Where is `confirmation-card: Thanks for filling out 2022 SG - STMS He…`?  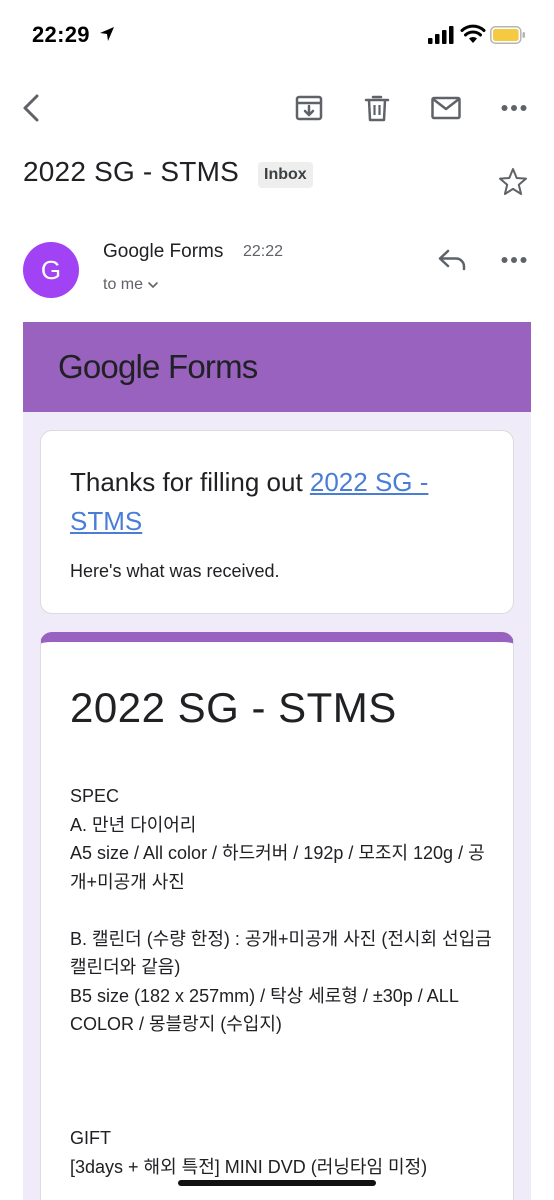 confirmation-card: Thanks for filling out 2022 SG - STMS He… is located at coordinates (277, 522).